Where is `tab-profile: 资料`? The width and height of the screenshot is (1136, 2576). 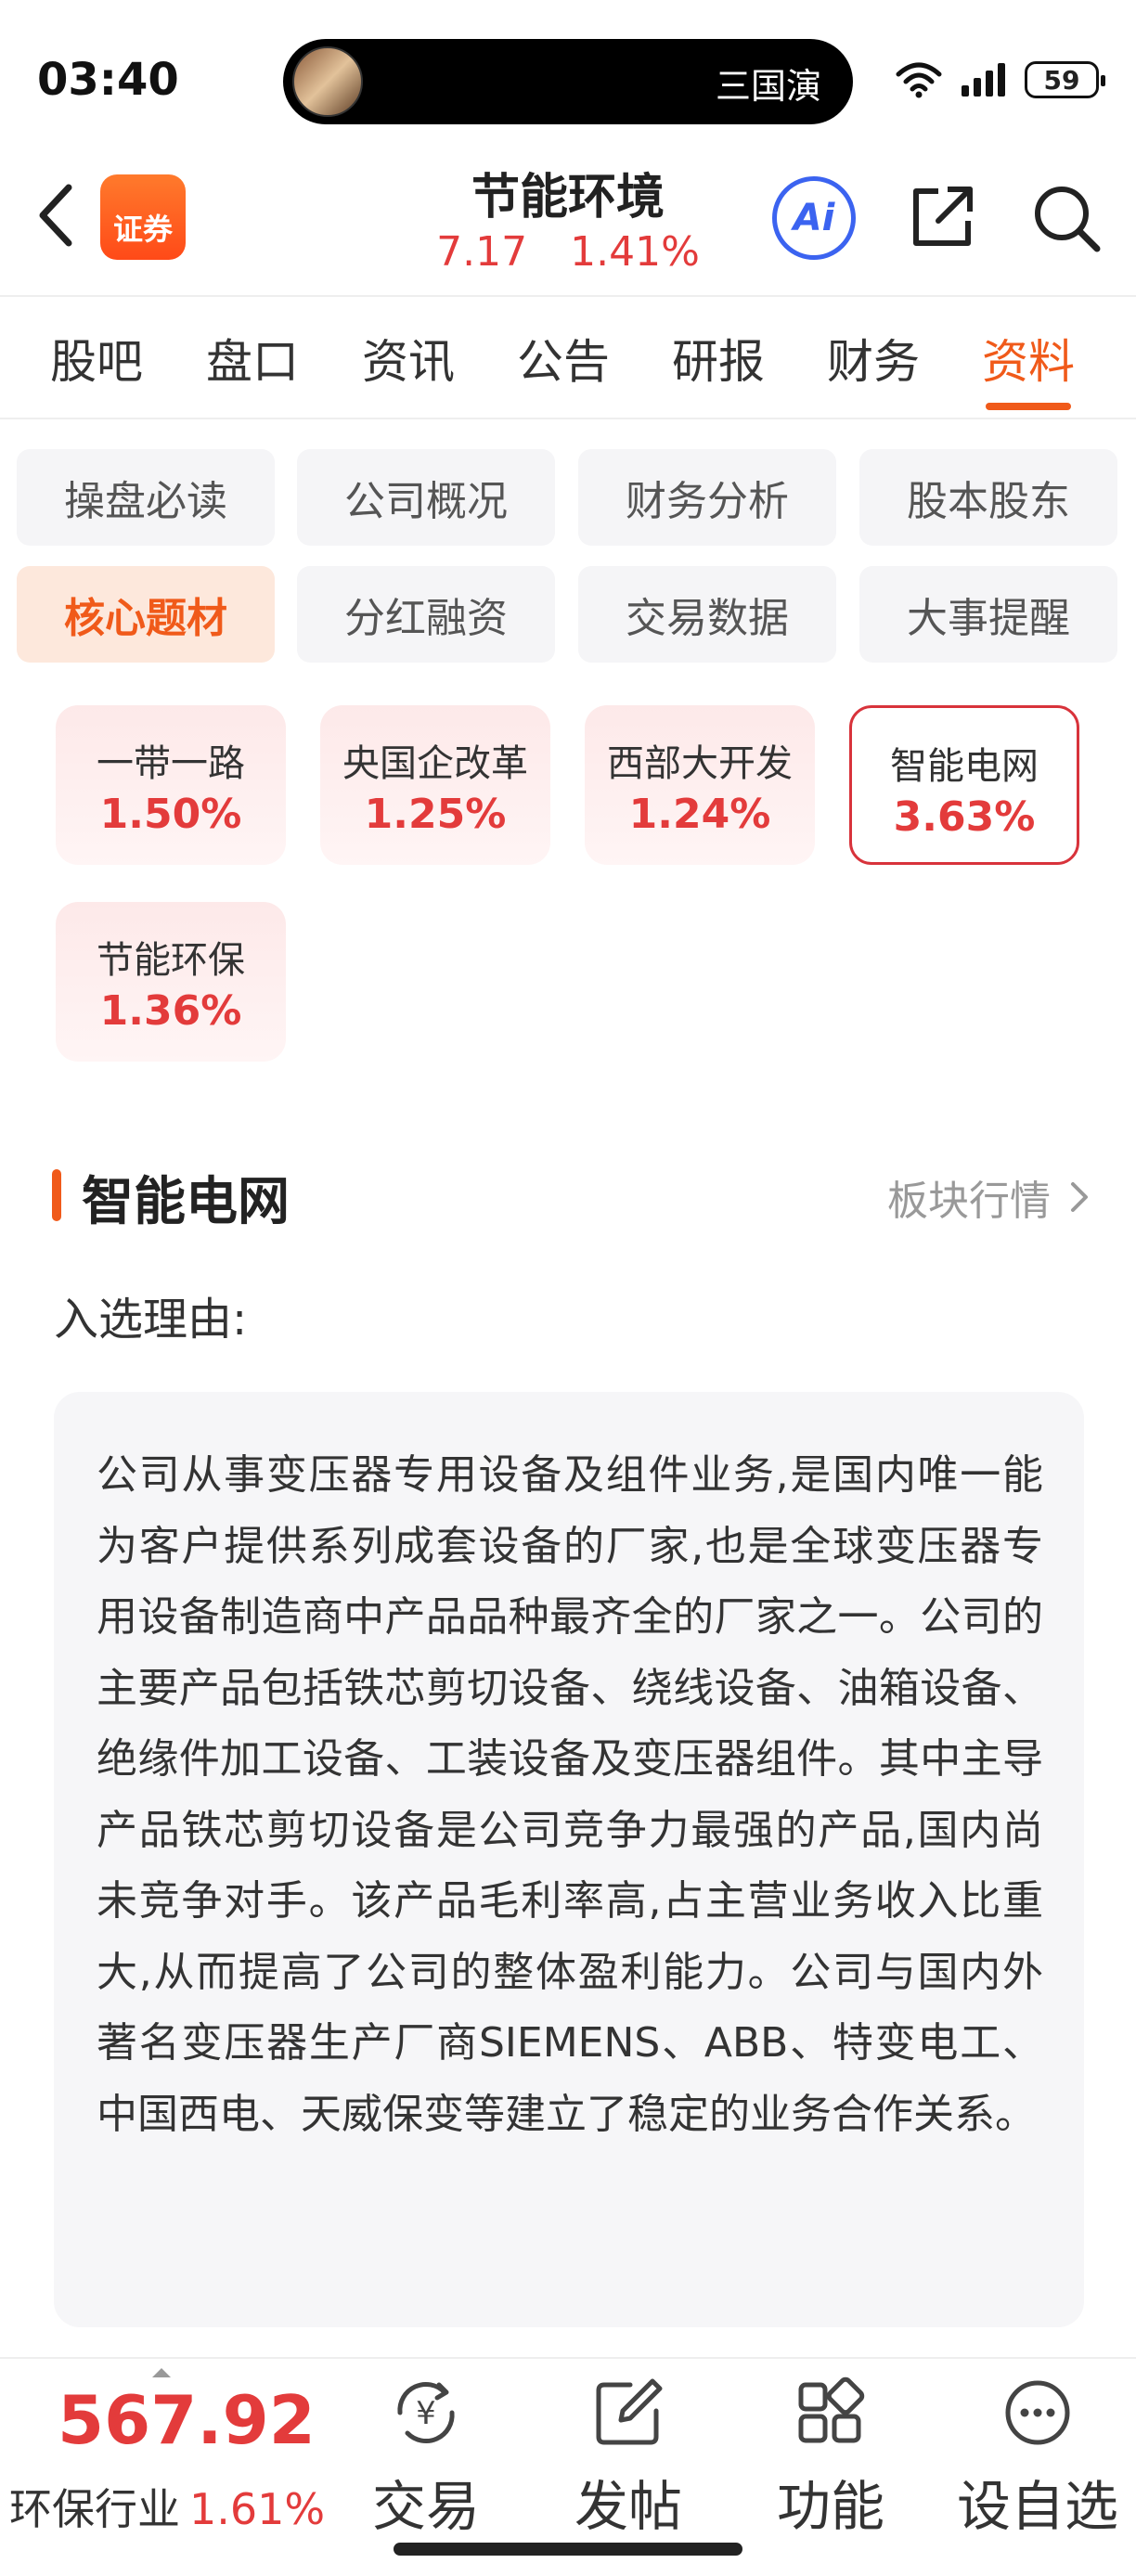
tab-profile: 资料 is located at coordinates (1028, 358).